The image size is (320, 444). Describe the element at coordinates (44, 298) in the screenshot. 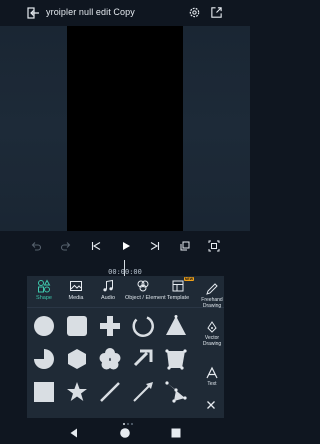

I see `tab-label: Shape` at that location.